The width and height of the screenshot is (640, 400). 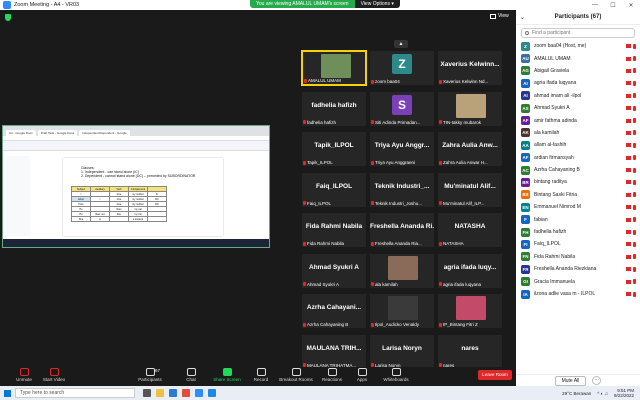 What do you see at coordinates (578, 158) in the screenshot?
I see `participant-row: AF ardian firmansyah` at bounding box center [578, 158].